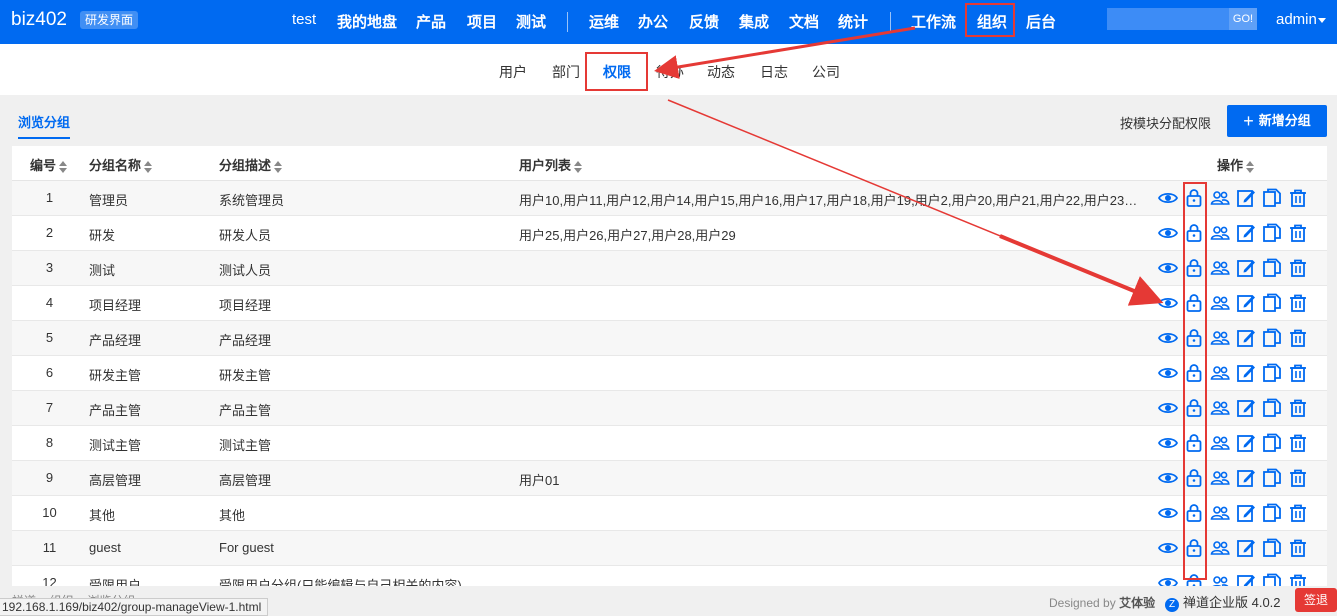 The image size is (1337, 616). What do you see at coordinates (1041, 21) in the screenshot?
I see `nav-item-13: 后台` at bounding box center [1041, 21].